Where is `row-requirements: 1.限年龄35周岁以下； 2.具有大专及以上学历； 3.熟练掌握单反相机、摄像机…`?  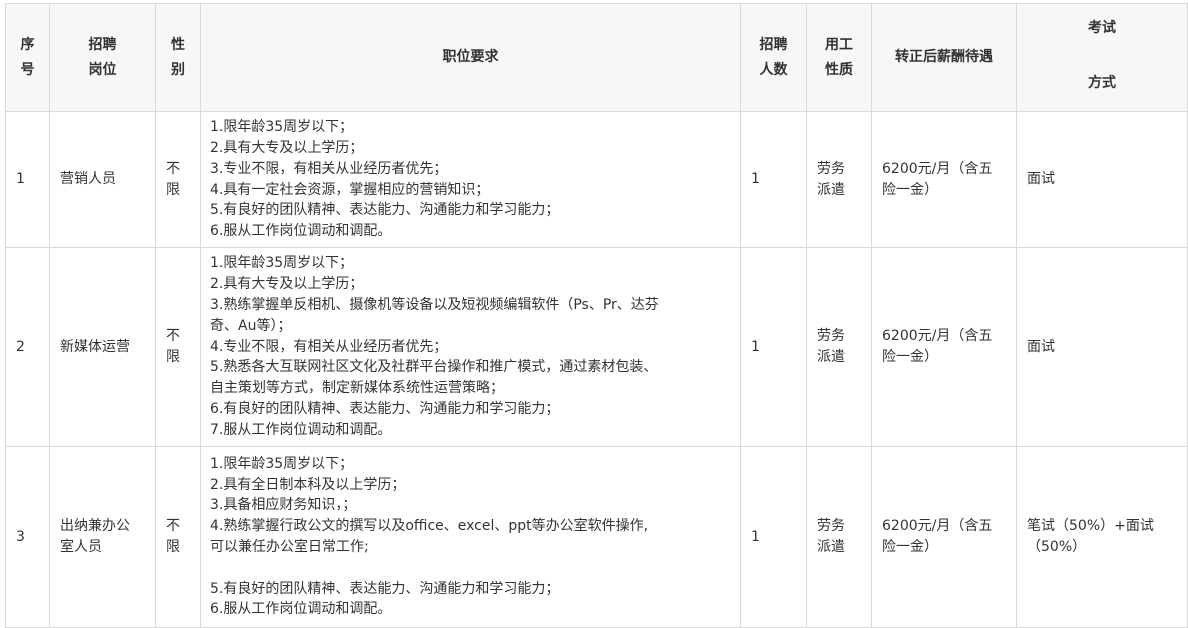 row-requirements: 1.限年龄35周岁以下； 2.具有大专及以上学历； 3.熟练掌握单反相机、摄像机… is located at coordinates (470, 347).